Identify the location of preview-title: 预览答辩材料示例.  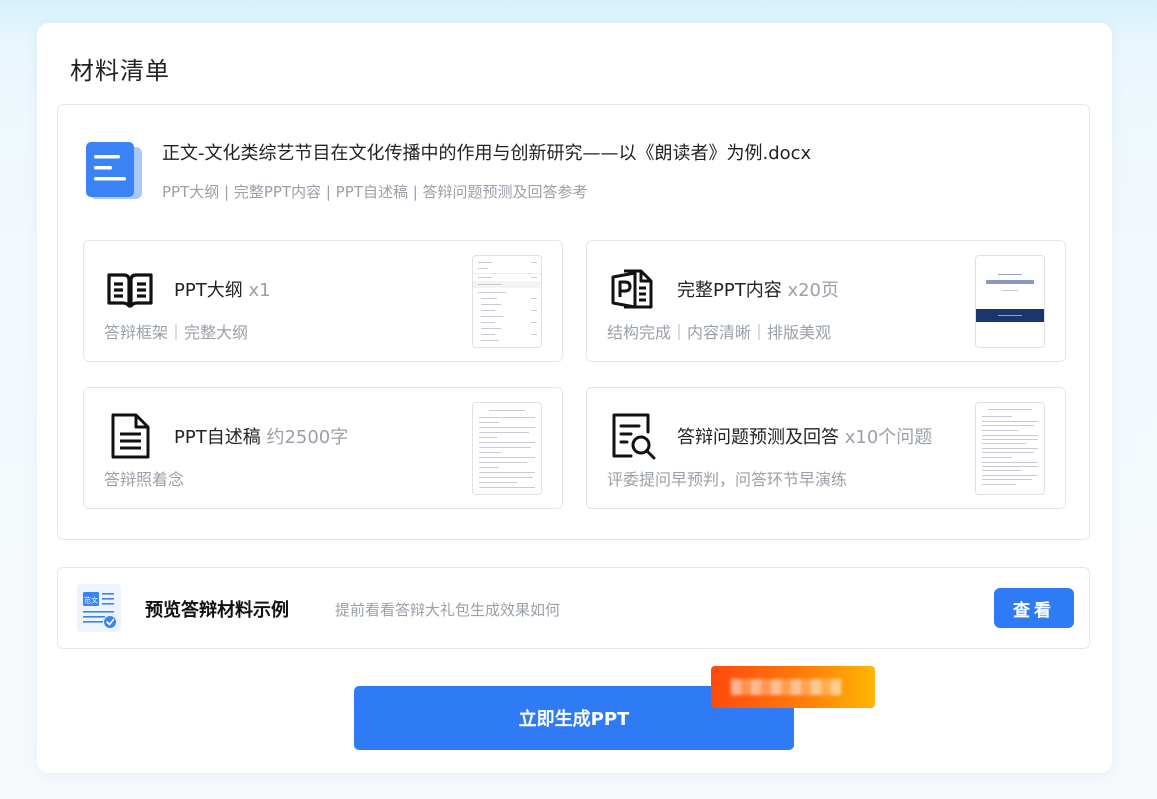
(217, 610).